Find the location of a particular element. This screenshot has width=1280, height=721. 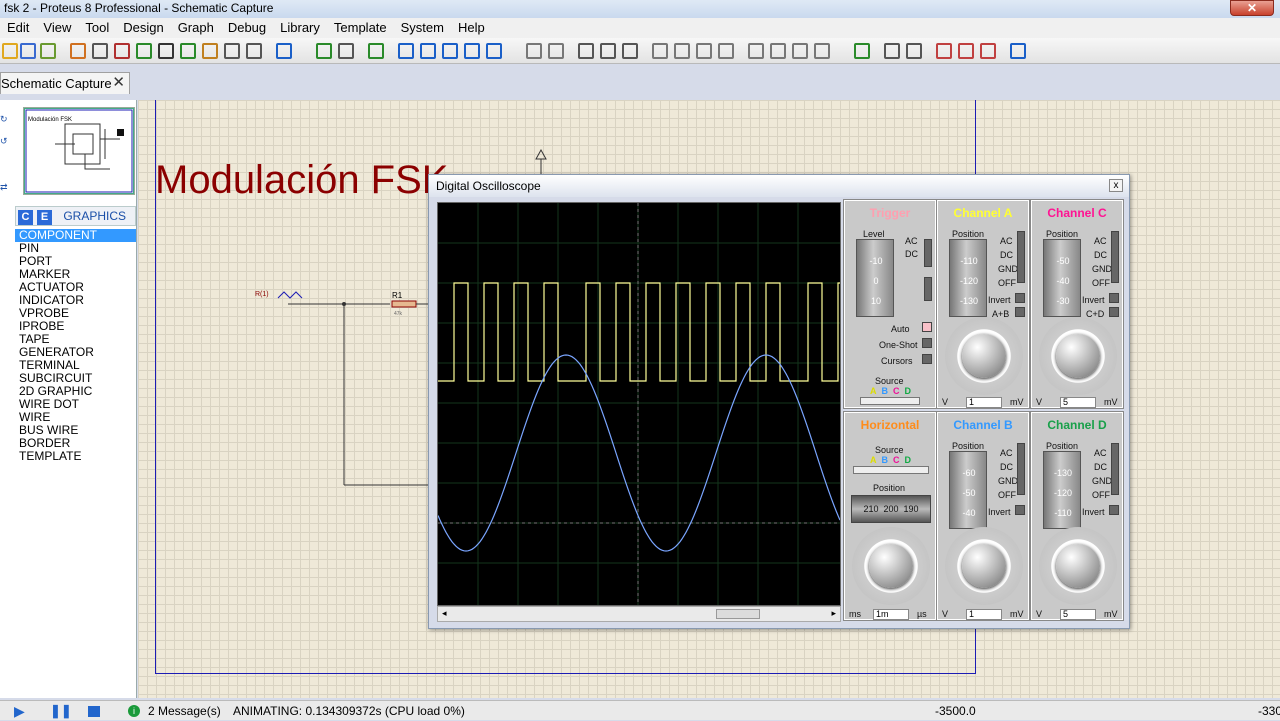

menu-graph: Graph is located at coordinates (196, 28).